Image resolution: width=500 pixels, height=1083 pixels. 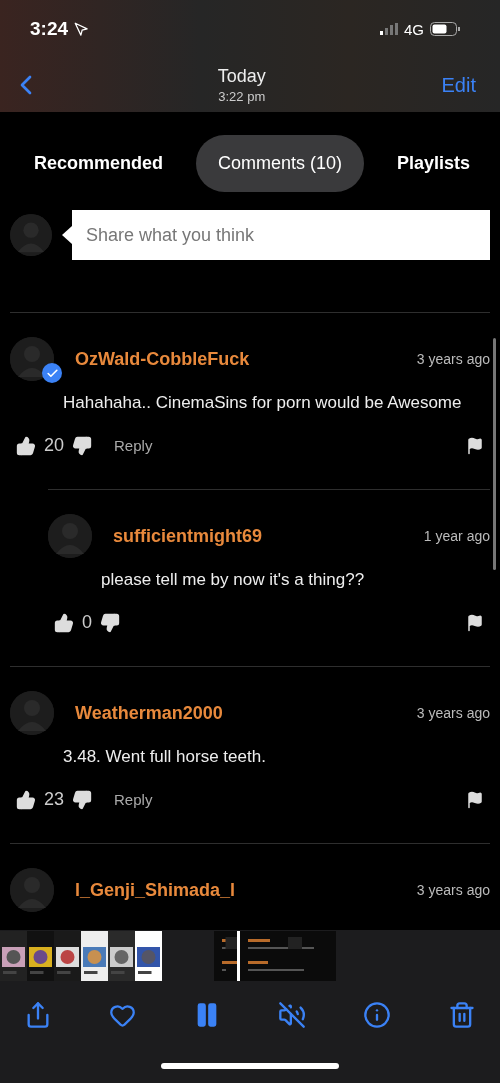 What do you see at coordinates (246, 359) in the screenshot?
I see `username: OzWald-CobbleFuck` at bounding box center [246, 359].